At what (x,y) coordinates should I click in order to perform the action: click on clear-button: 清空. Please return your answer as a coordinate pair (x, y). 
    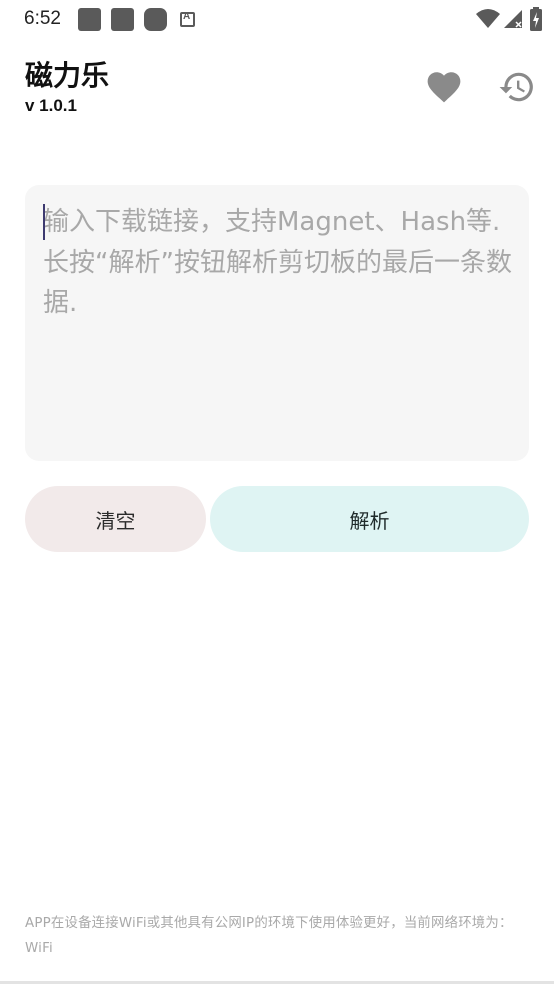
    Looking at the image, I should click on (115, 519).